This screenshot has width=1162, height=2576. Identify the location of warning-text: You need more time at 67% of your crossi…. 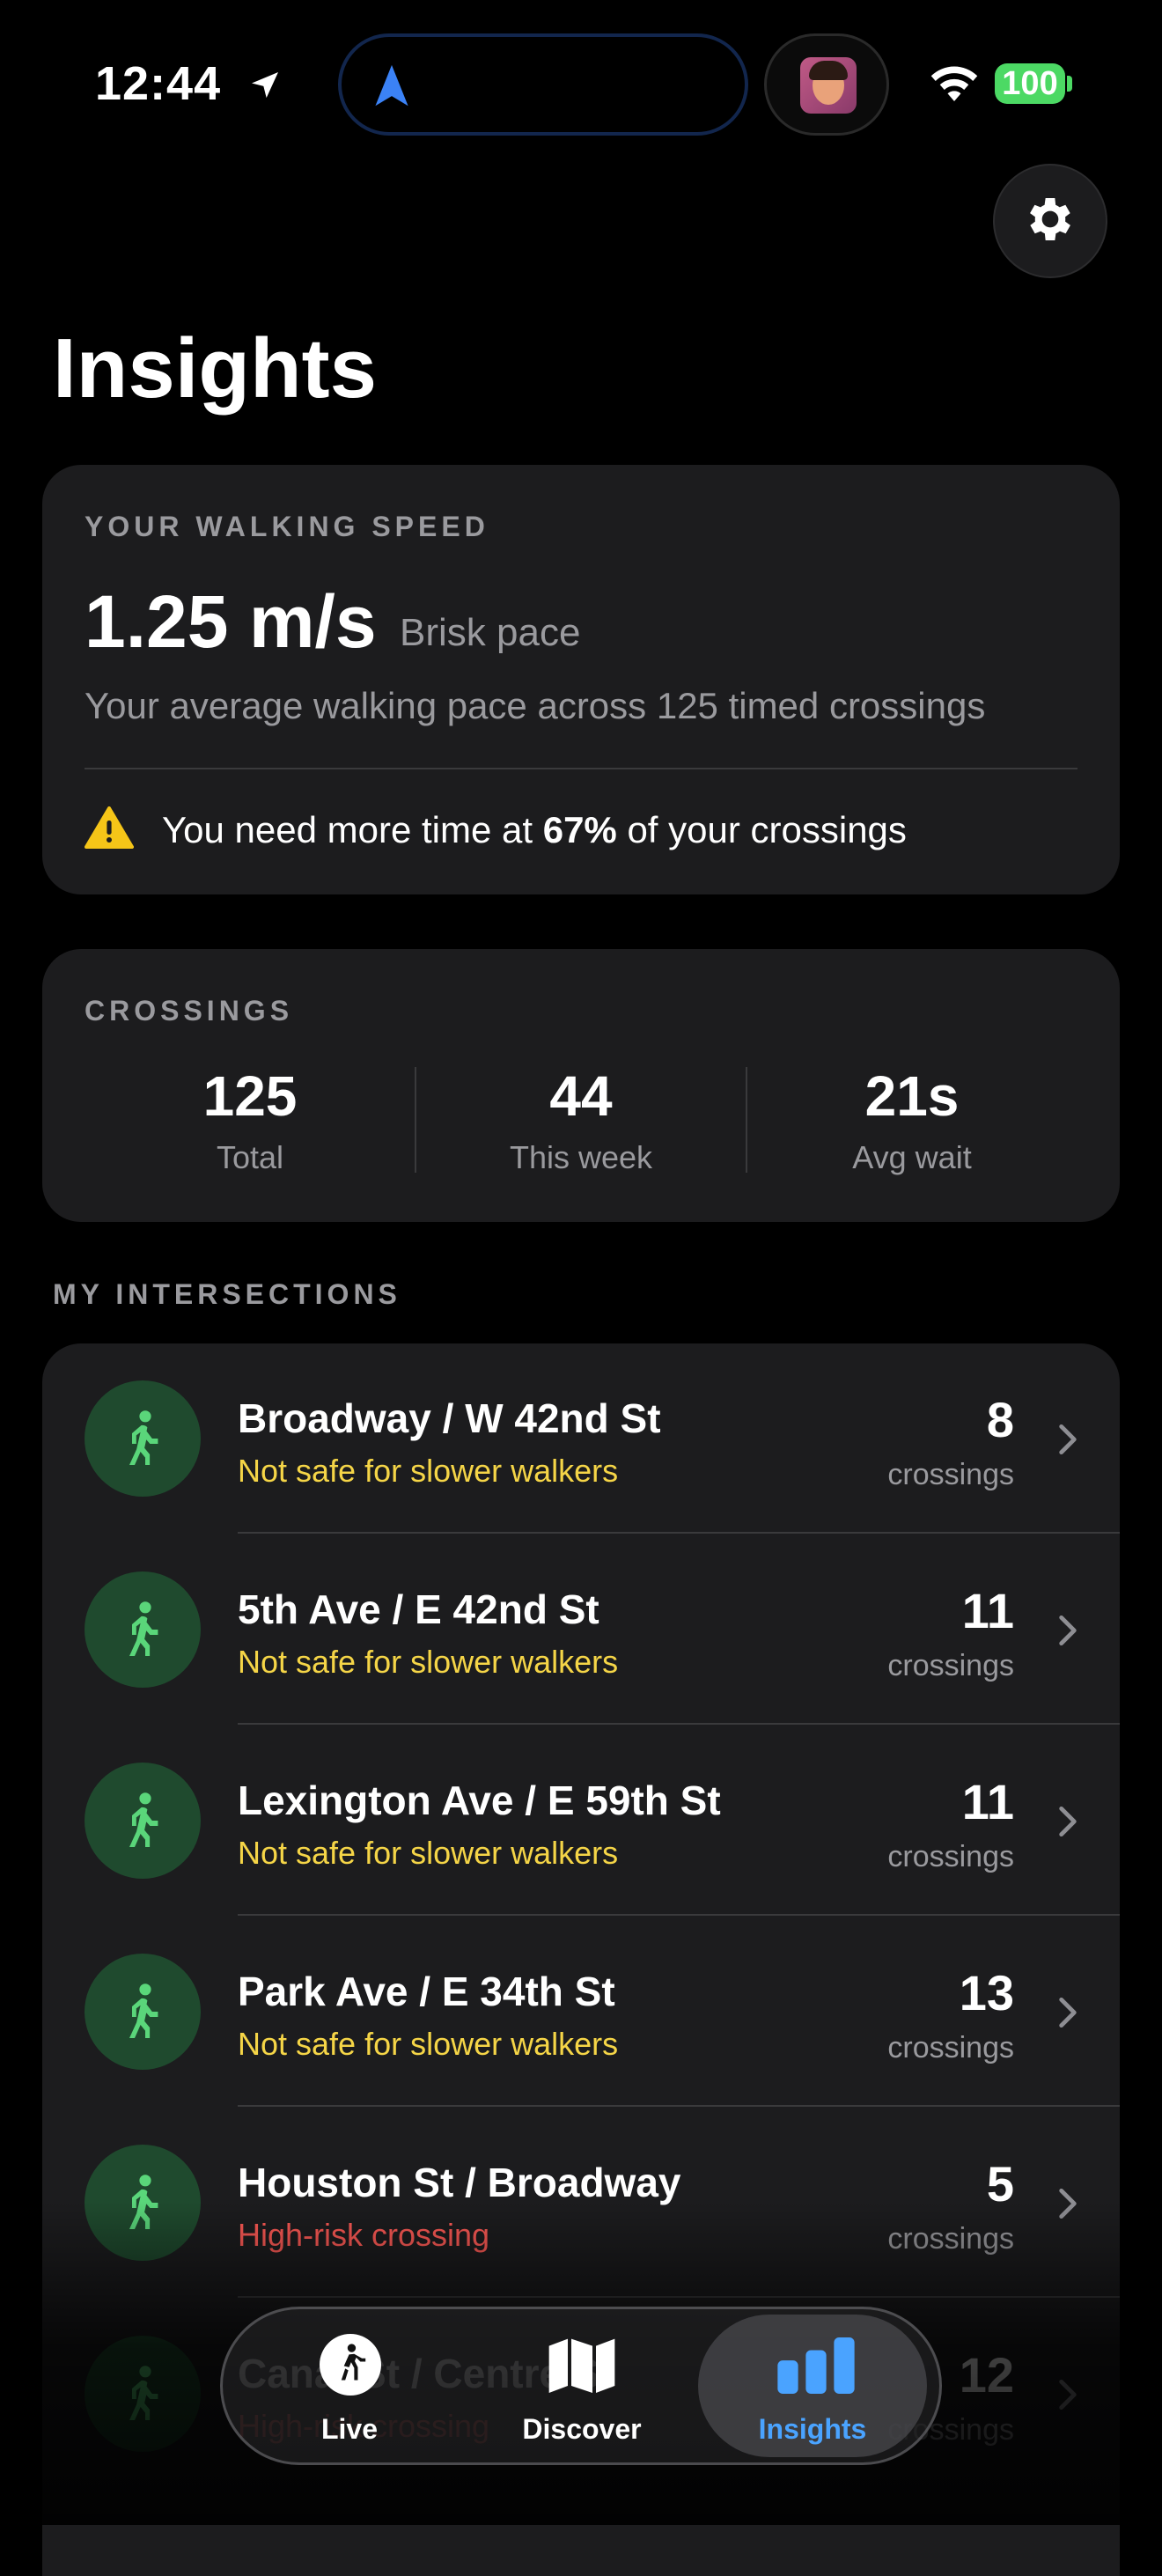
(534, 829).